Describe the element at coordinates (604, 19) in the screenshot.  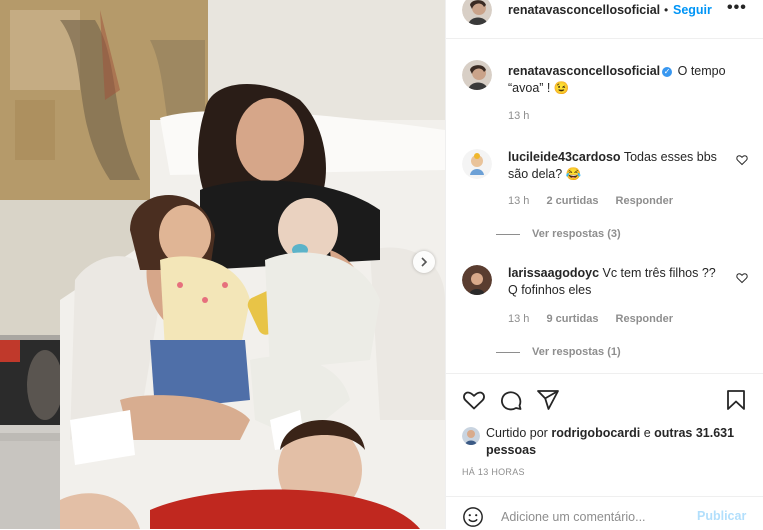
I see `post-header: renatavasconcellosoficial • Seguir •••` at that location.